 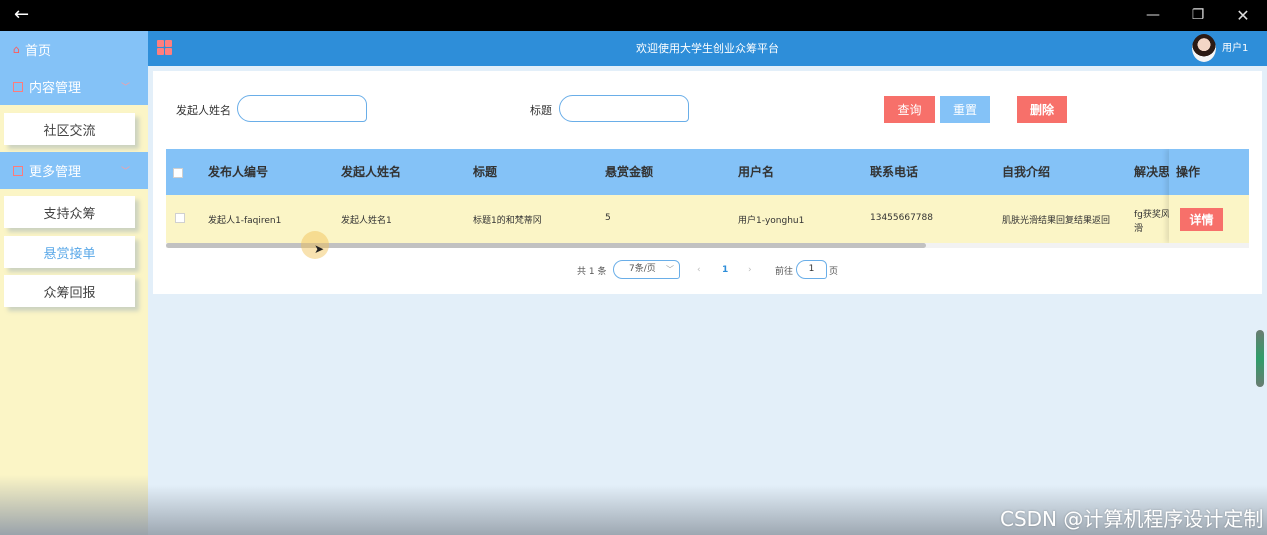 I want to click on cell-title: 标题1的和梵蒂冈, so click(x=507, y=221).